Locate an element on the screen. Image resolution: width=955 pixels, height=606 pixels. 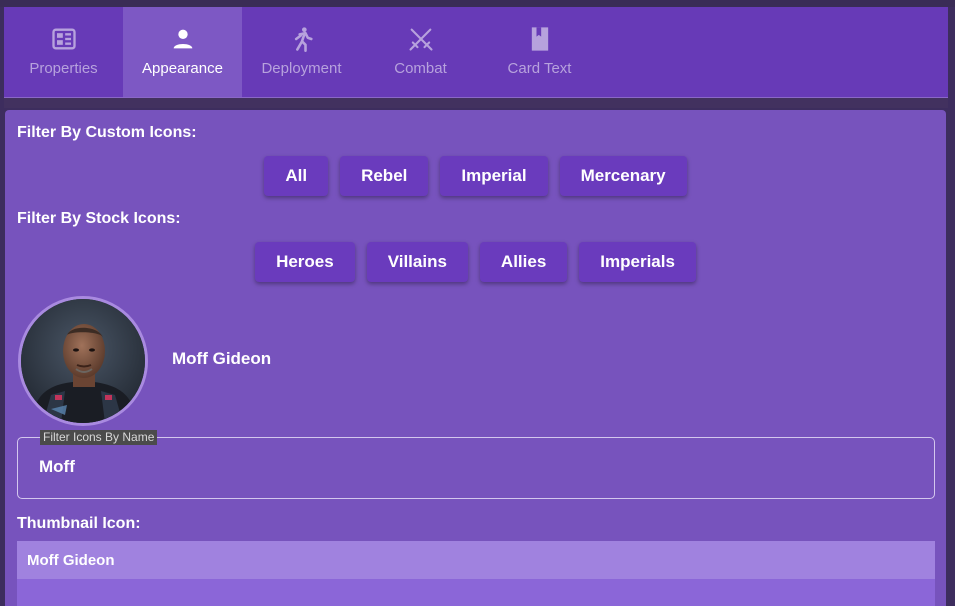
custom-icons-filter-label: Filter By Custom Icons: is located at coordinates (107, 132).